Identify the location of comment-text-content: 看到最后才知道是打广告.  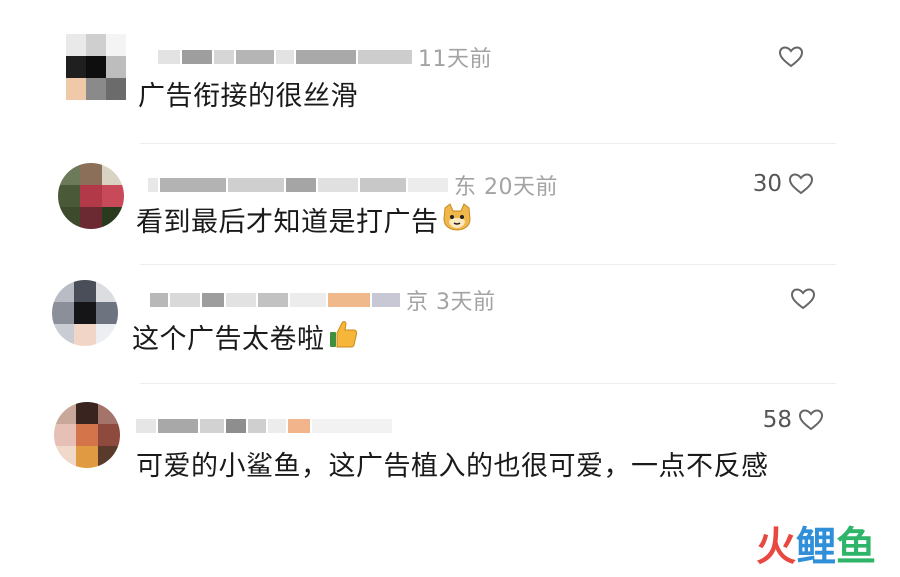
(287, 222).